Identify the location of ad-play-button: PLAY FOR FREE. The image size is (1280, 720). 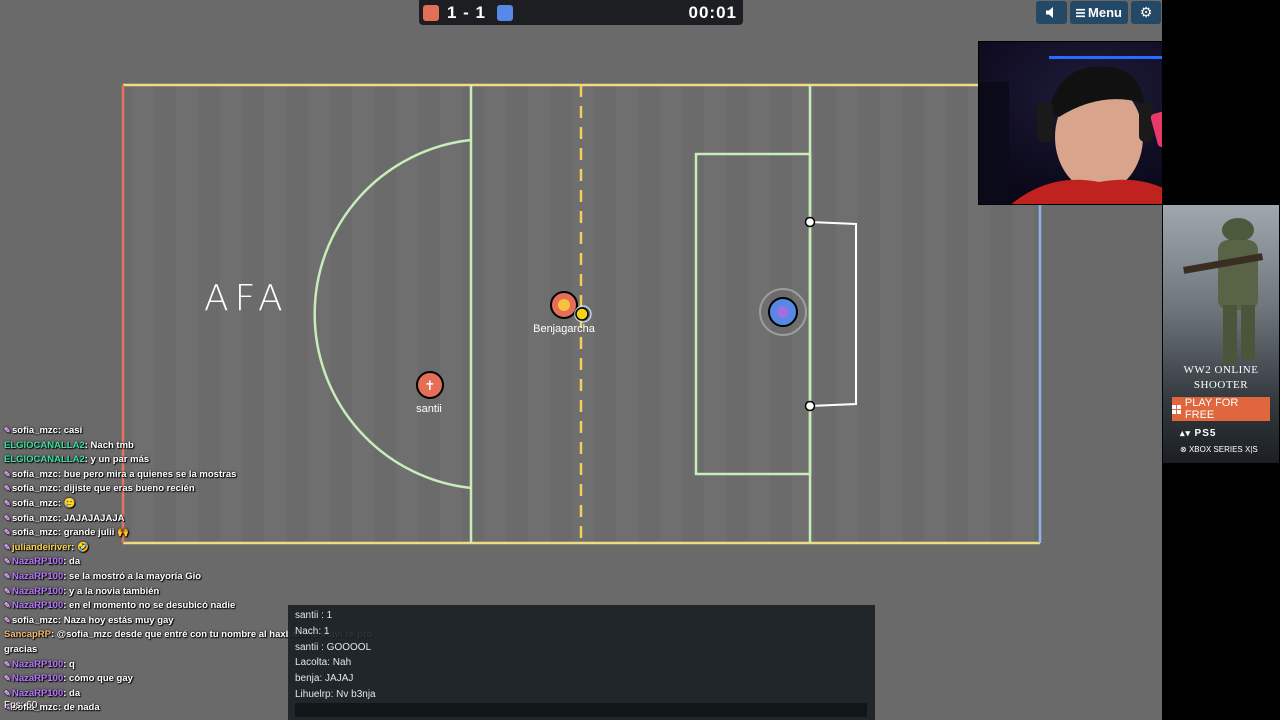
(1221, 409).